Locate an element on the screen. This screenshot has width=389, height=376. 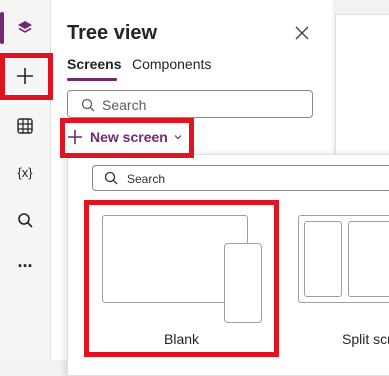
chevron-down-icon is located at coordinates (178, 137).